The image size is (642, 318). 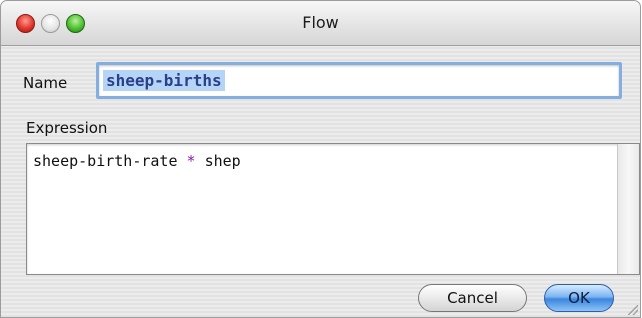 I want to click on title-bar: Flow, so click(x=320, y=23).